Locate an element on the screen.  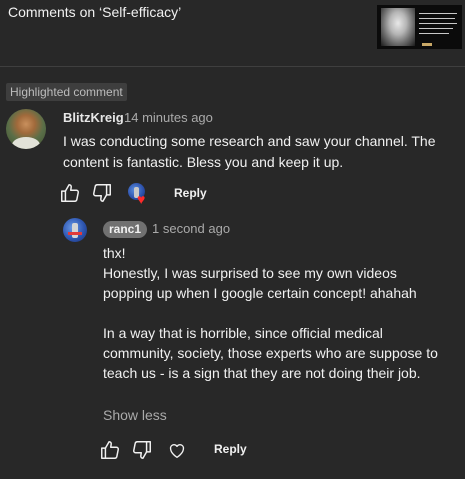
reply-author-chip: ranc1 is located at coordinates (125, 229).